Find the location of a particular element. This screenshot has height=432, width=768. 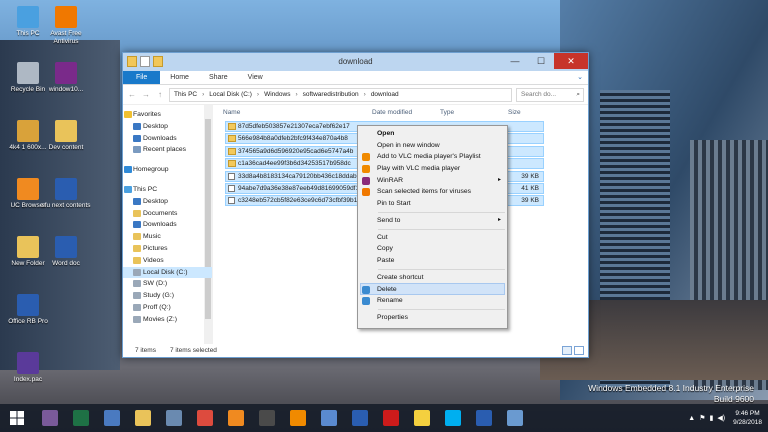

menu-item-properties: Properties is located at coordinates (432, 318).